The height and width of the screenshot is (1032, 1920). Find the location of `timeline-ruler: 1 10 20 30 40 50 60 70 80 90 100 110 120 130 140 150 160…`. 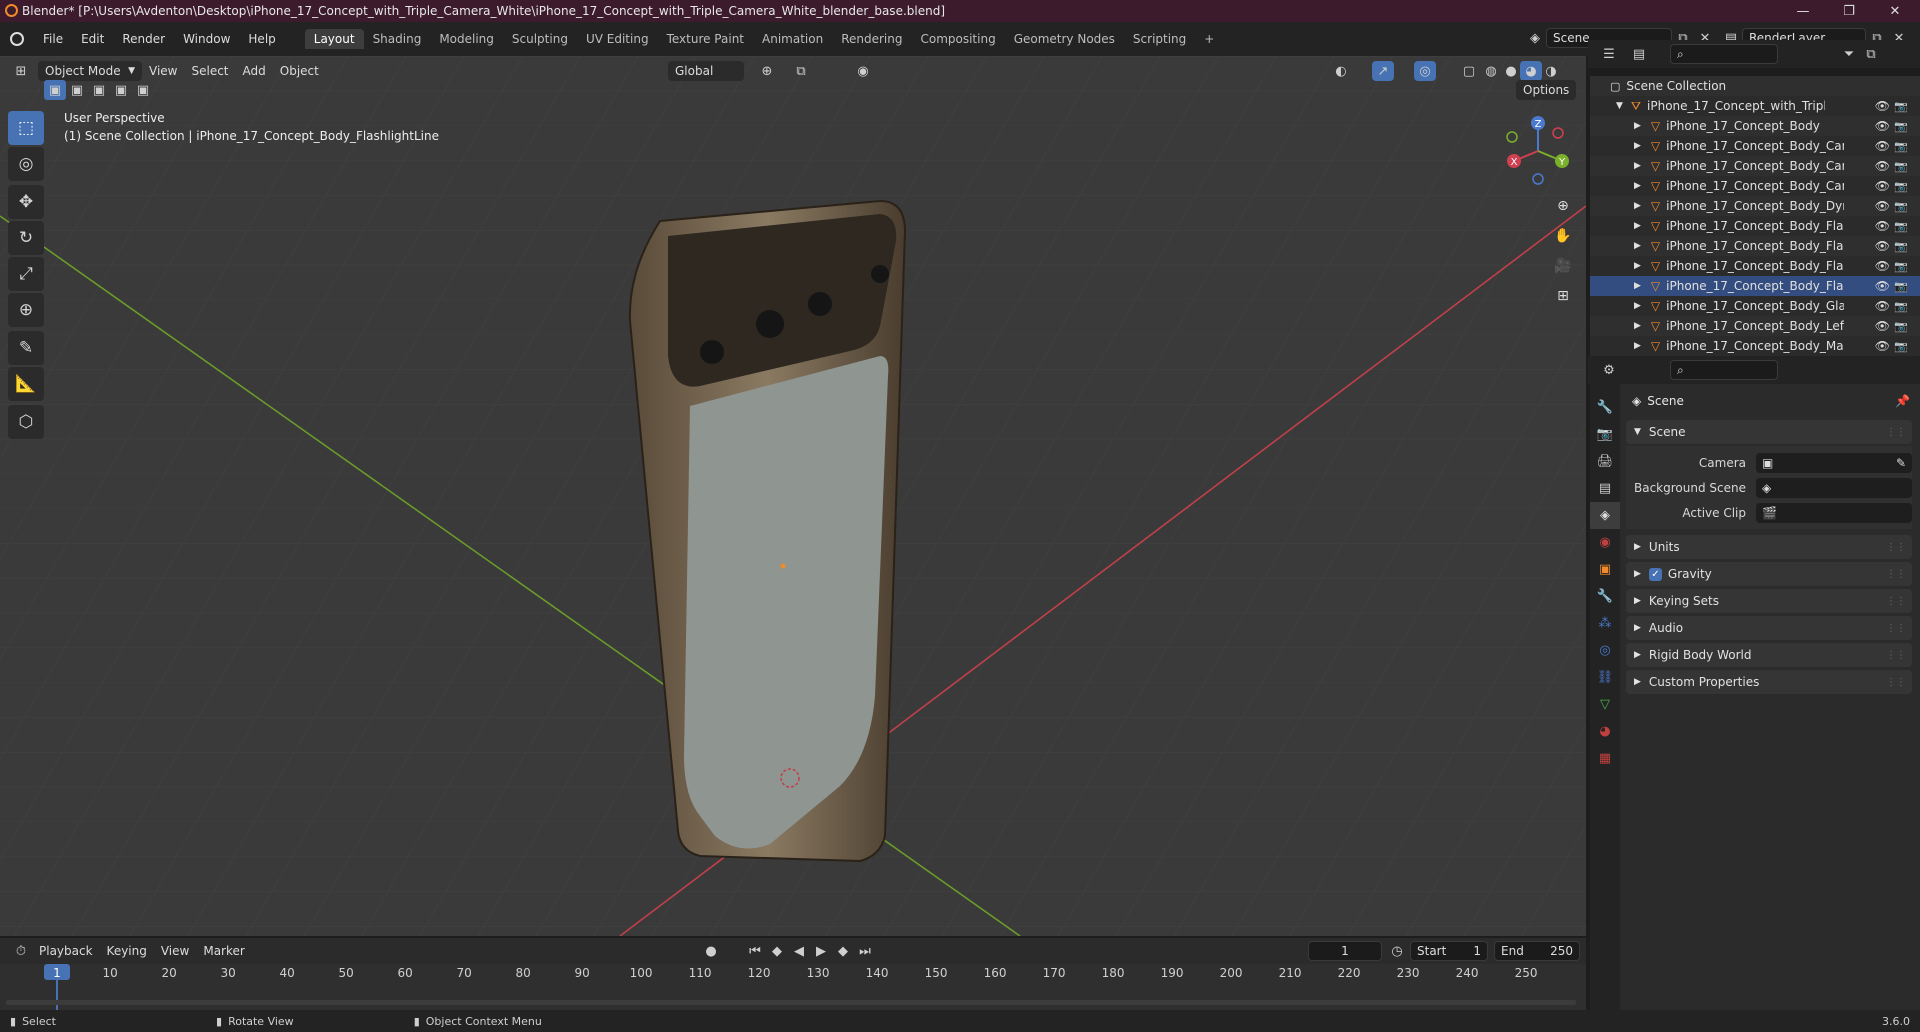

timeline-ruler: 1 10 20 30 40 50 60 70 80 90 100 110 120 130 140 150 160… is located at coordinates (793, 987).